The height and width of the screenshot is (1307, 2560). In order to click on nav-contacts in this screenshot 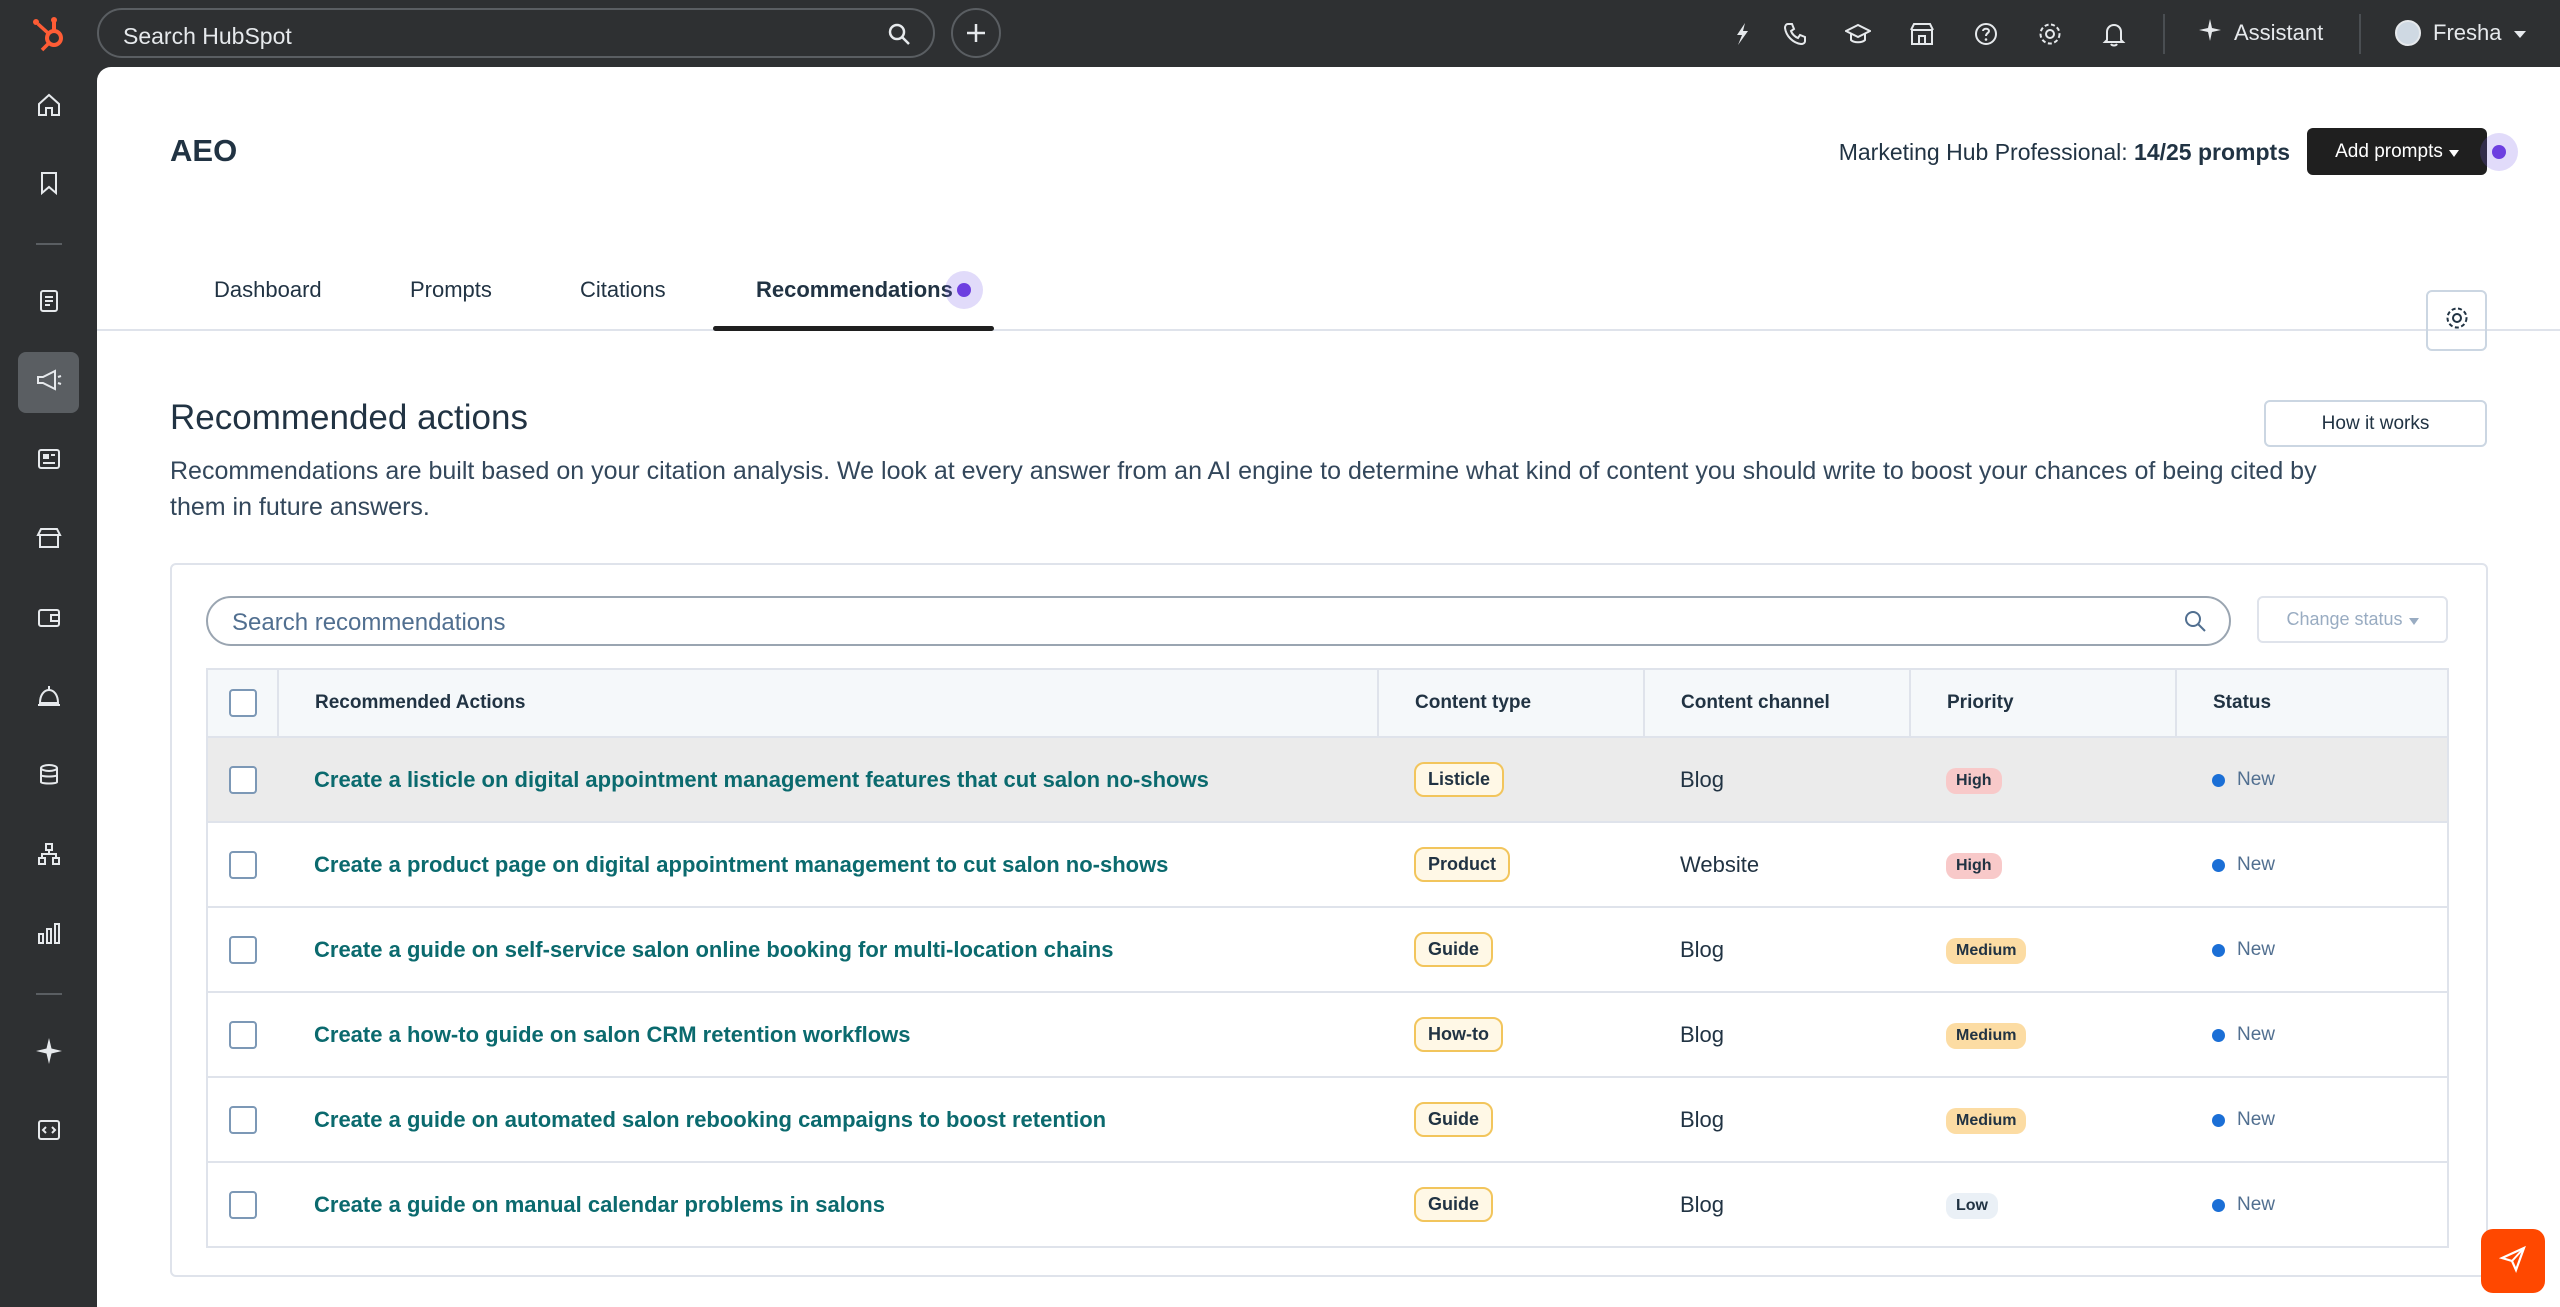, I will do `click(48, 303)`.